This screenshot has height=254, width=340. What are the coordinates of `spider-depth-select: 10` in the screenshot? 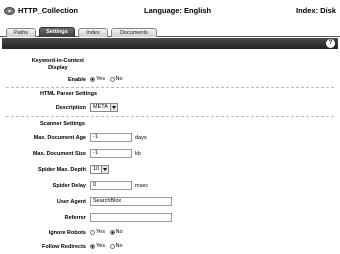 It's located at (99, 169).